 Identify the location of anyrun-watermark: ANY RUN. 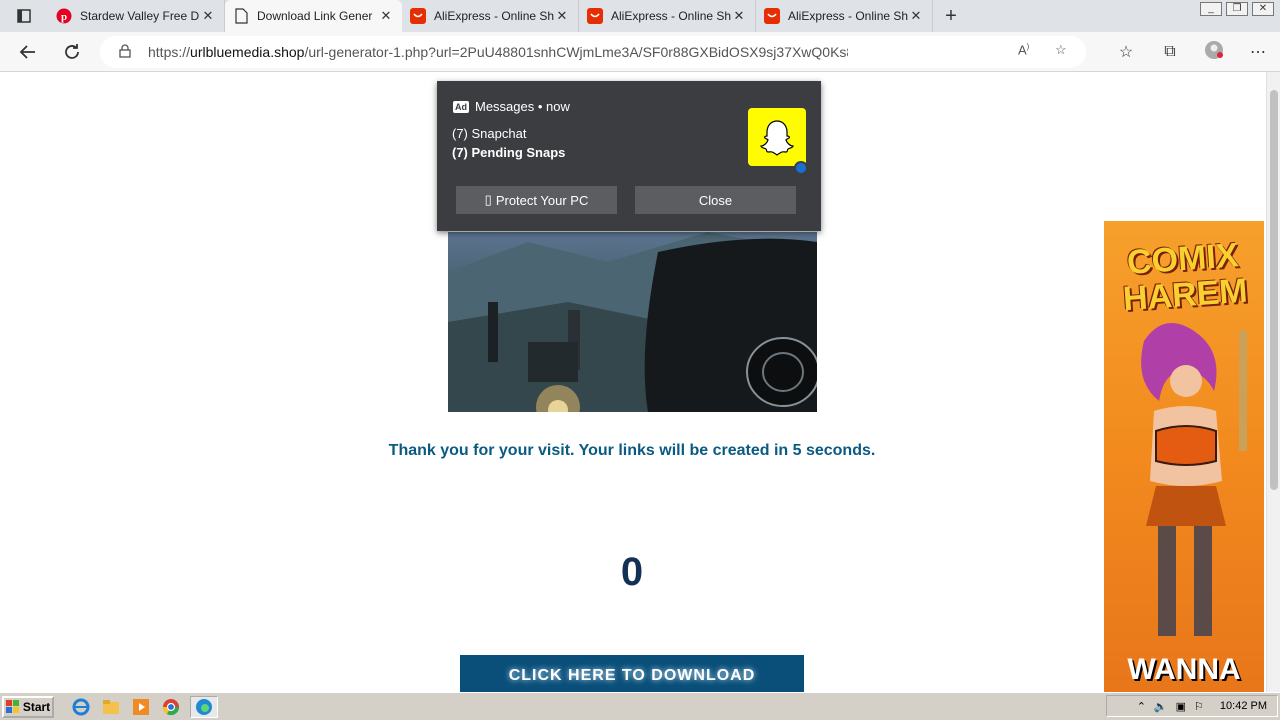
(1145, 688).